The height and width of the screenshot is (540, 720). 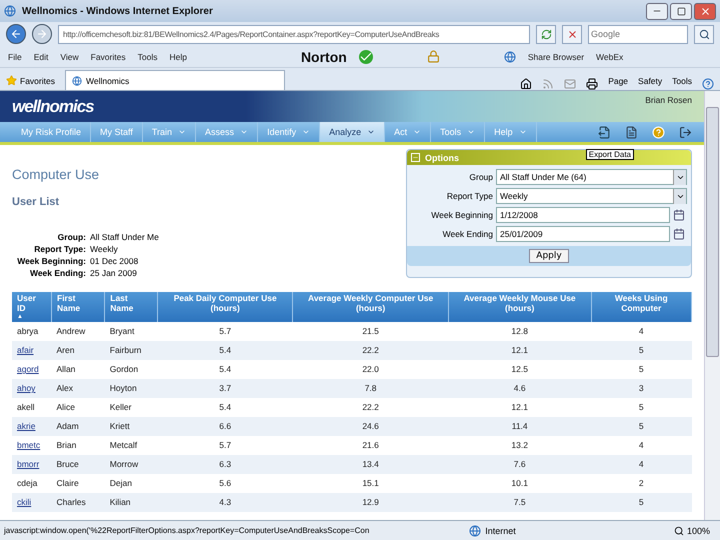 I want to click on summary-value: 25 Jan 2009, so click(x=114, y=273).